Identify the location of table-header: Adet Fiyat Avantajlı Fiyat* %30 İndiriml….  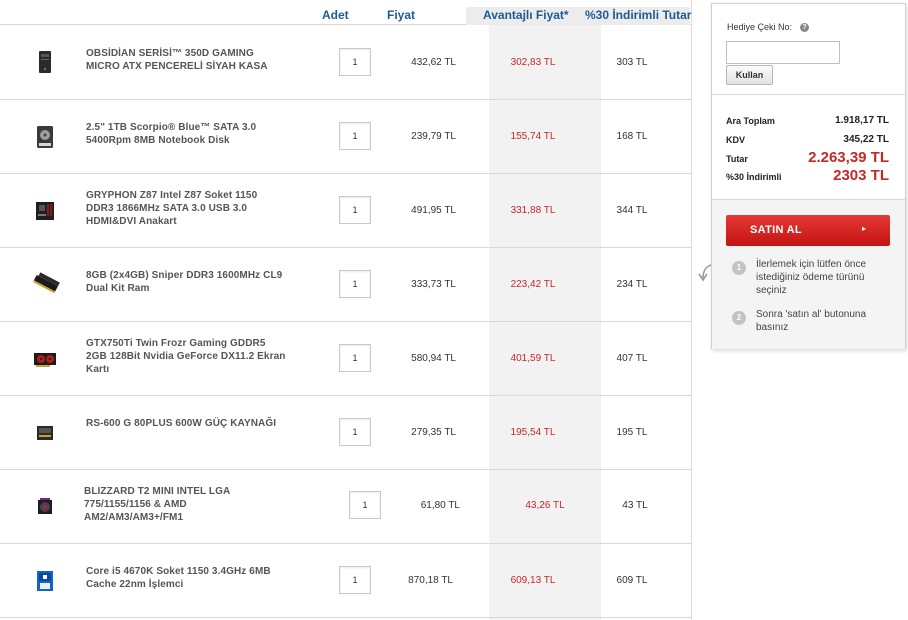
(346, 12).